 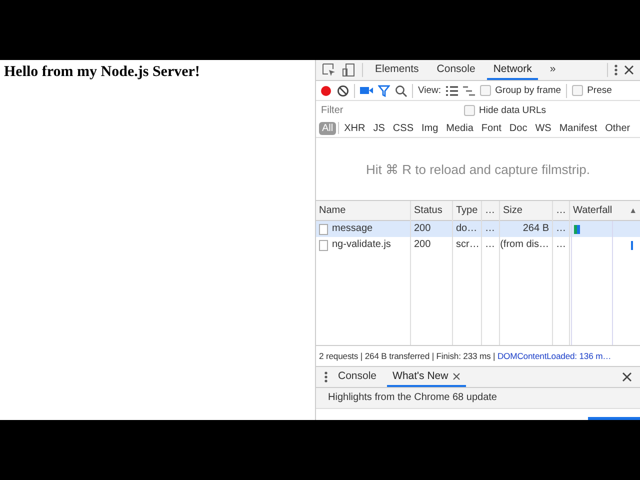 What do you see at coordinates (452, 91) in the screenshot?
I see `list-view-icon` at bounding box center [452, 91].